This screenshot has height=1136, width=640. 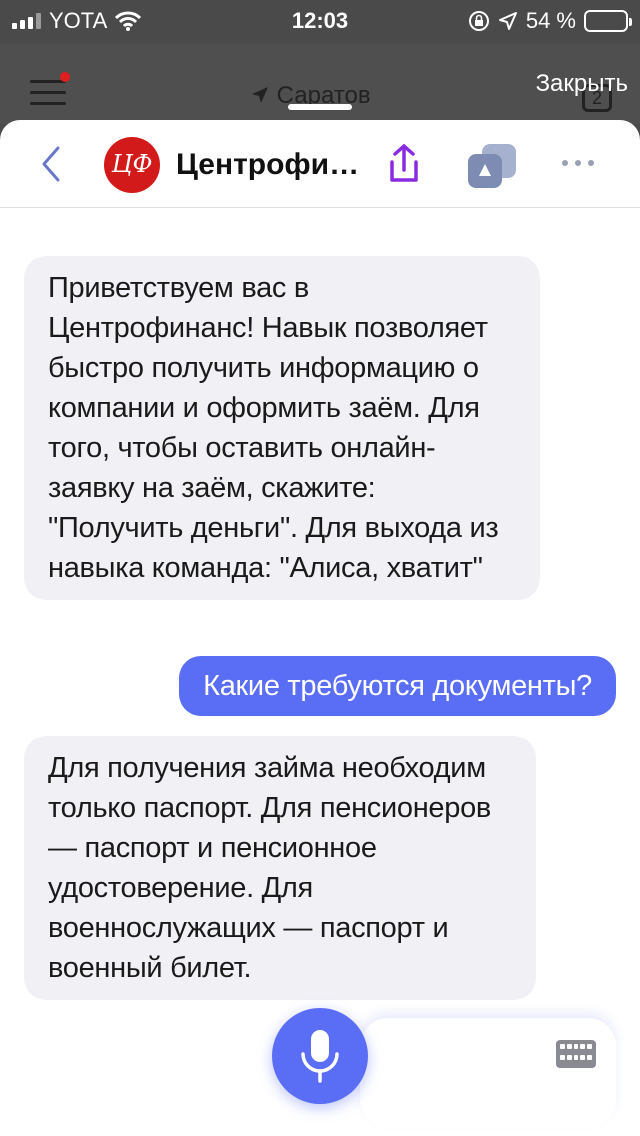 I want to click on more-icon, so click(x=578, y=163).